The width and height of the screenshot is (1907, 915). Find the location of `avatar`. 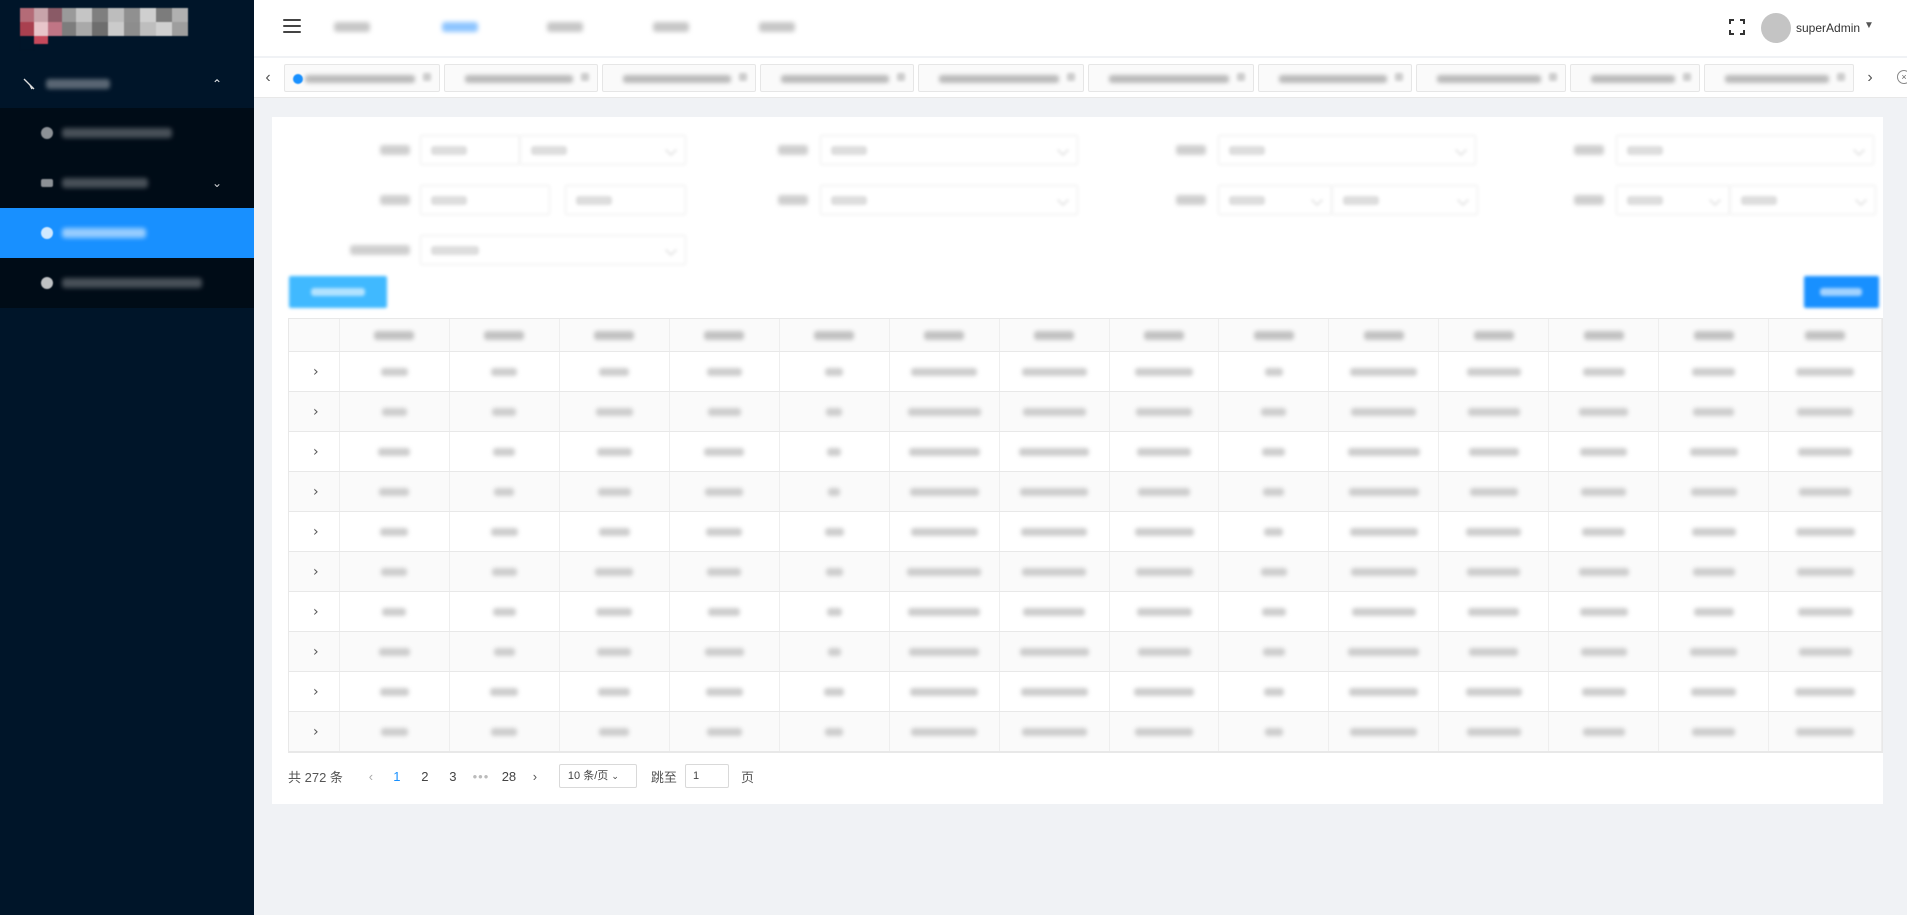

avatar is located at coordinates (1776, 28).